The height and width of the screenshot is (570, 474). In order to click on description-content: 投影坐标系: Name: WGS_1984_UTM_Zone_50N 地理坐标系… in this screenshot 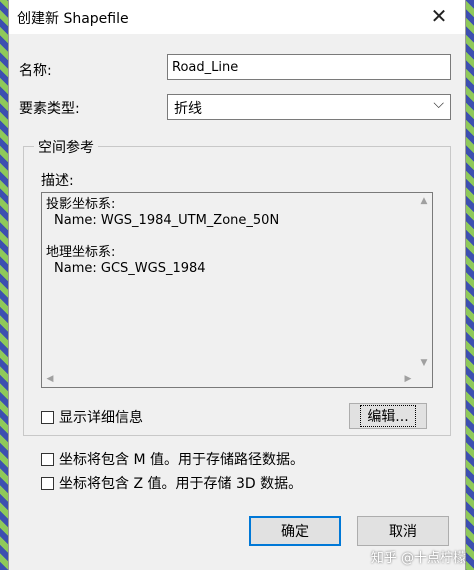, I will do `click(162, 237)`.